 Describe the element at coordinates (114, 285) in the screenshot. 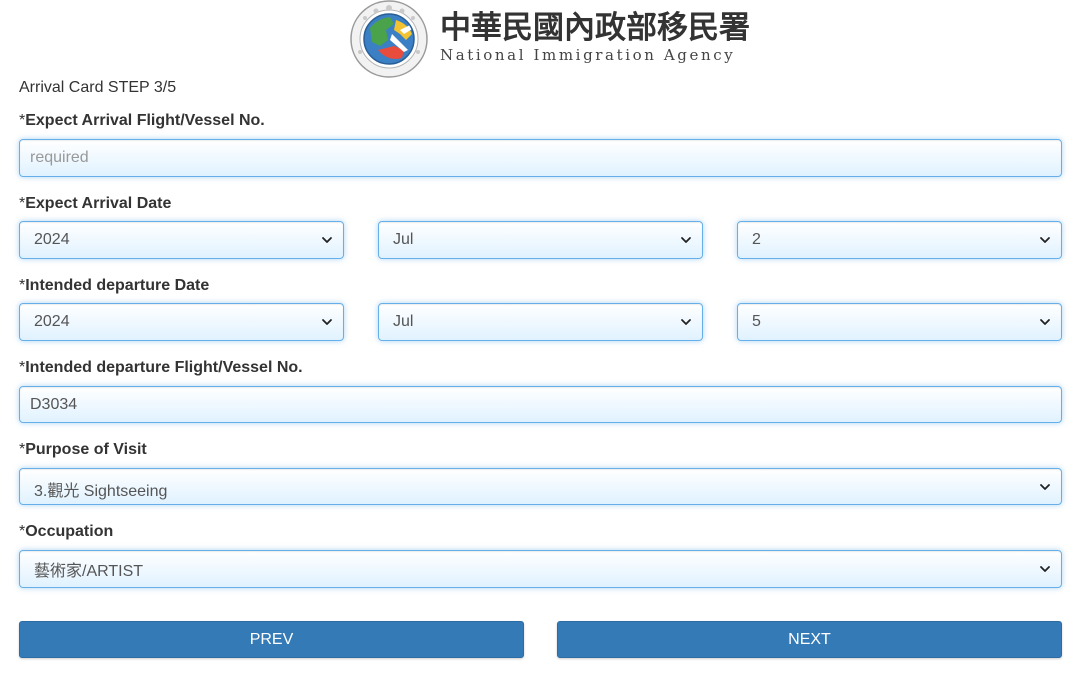

I see `departure-date-label: *Intended departure Date` at that location.